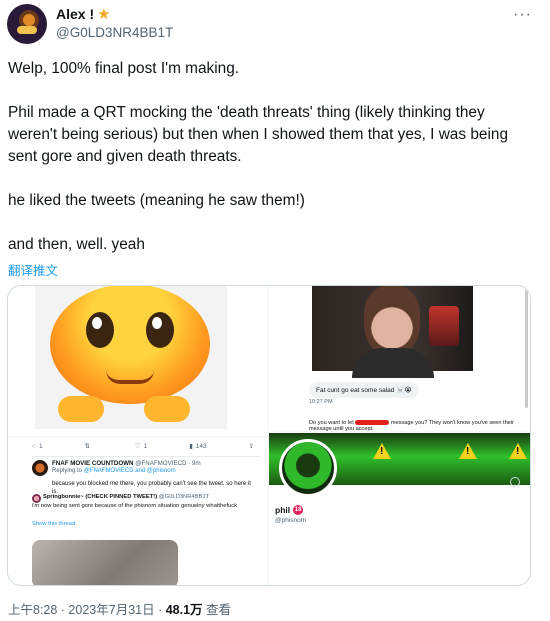 This screenshot has width=550, height=621. What do you see at coordinates (160, 330) in the screenshot?
I see `emoji-eye-right` at bounding box center [160, 330].